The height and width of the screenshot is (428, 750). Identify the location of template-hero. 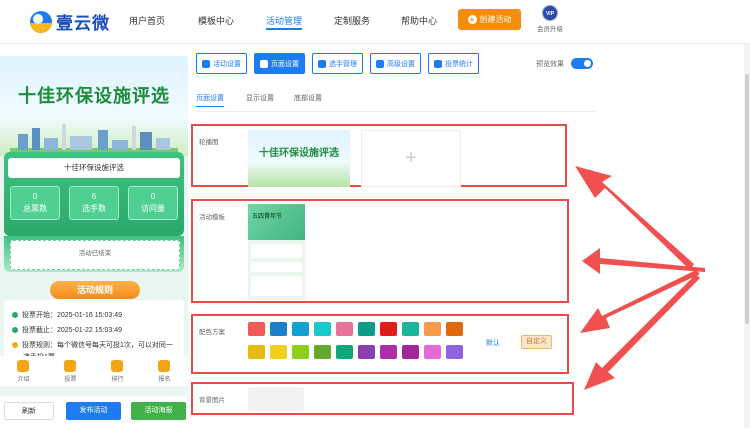
(276, 222).